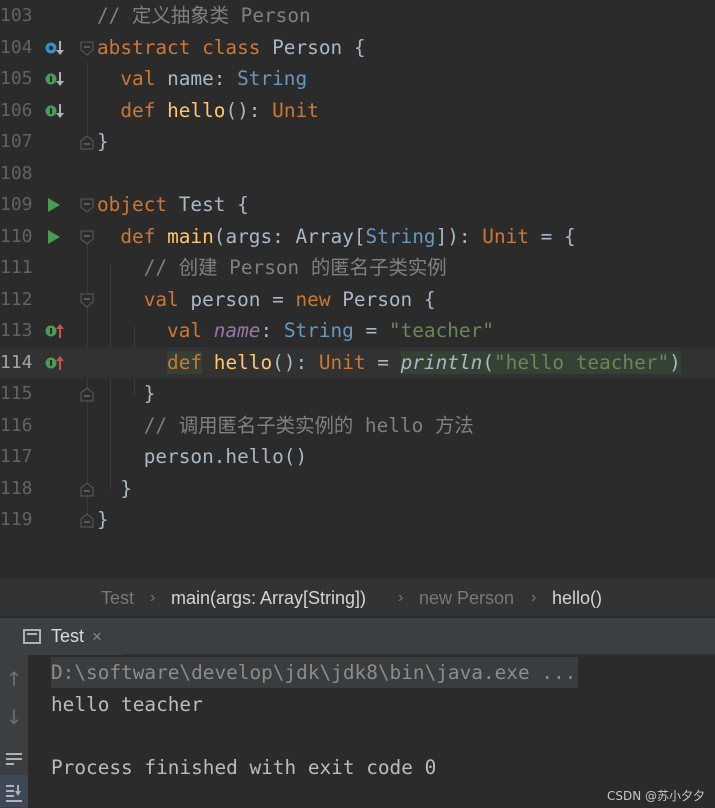 Image resolution: width=715 pixels, height=808 pixels. Describe the element at coordinates (357, 520) in the screenshot. I see `code-line: 119}` at that location.